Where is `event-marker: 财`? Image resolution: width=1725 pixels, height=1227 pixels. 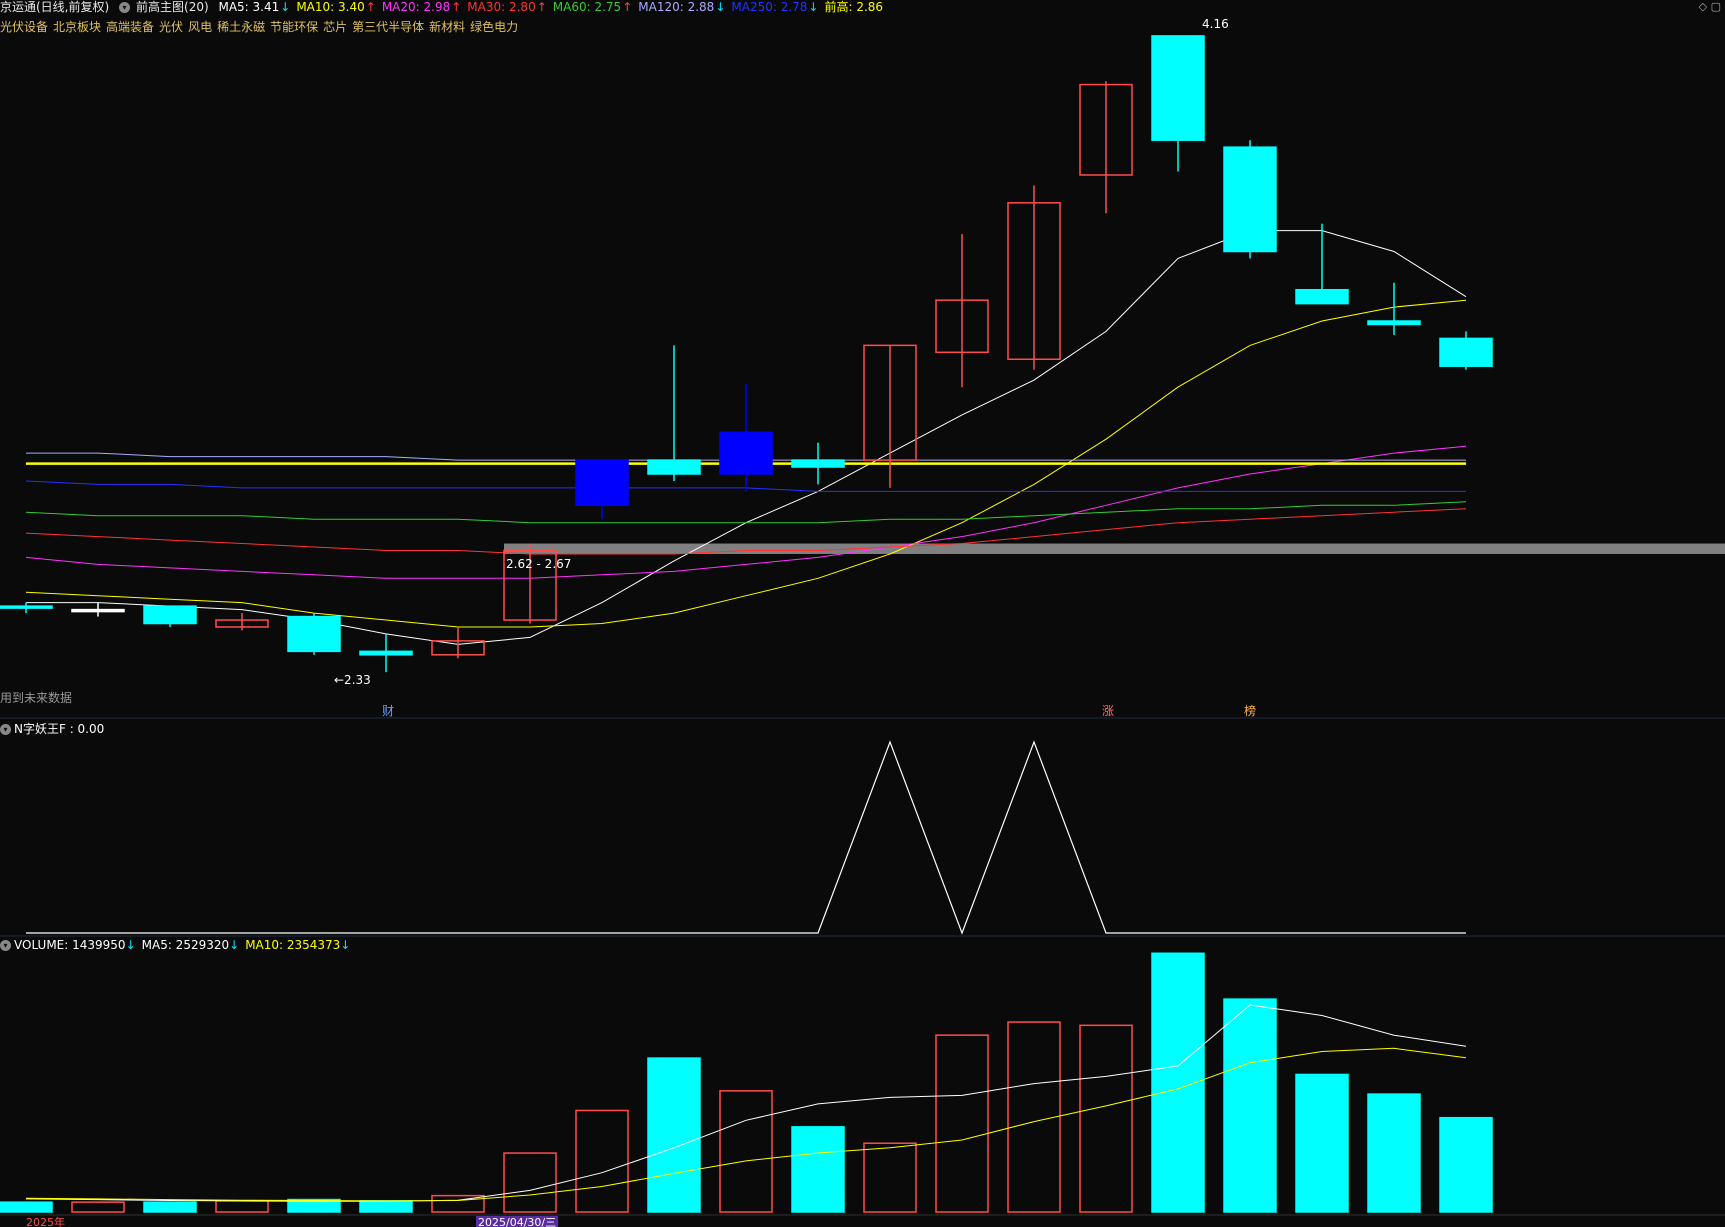
event-marker: 财 is located at coordinates (388, 711).